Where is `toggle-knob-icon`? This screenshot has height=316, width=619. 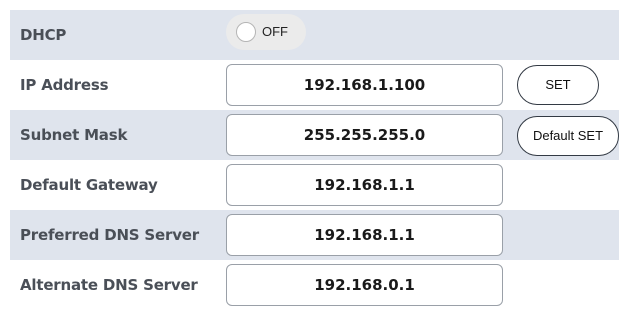 toggle-knob-icon is located at coordinates (246, 32).